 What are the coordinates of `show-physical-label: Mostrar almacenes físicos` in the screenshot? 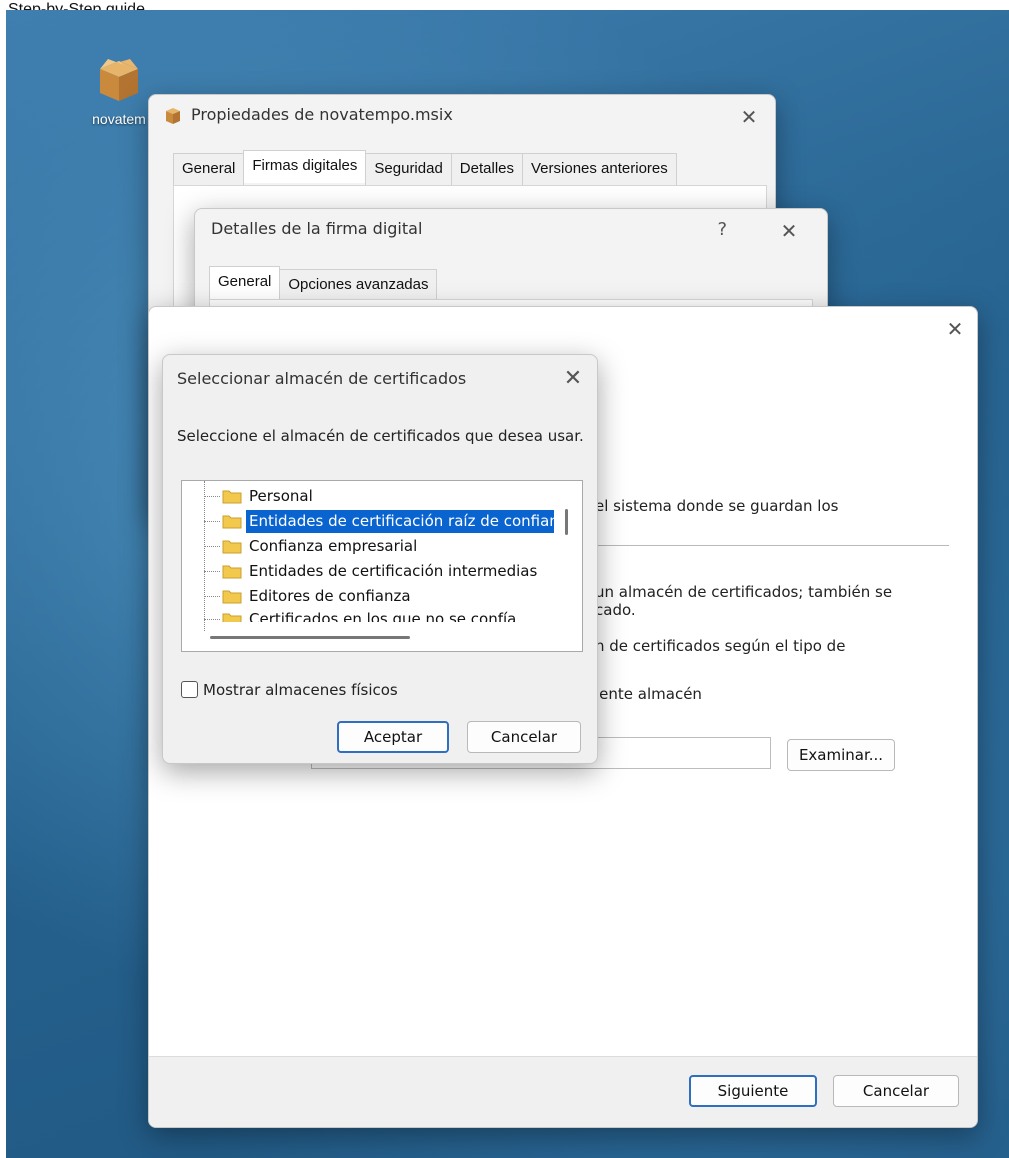 It's located at (300, 690).